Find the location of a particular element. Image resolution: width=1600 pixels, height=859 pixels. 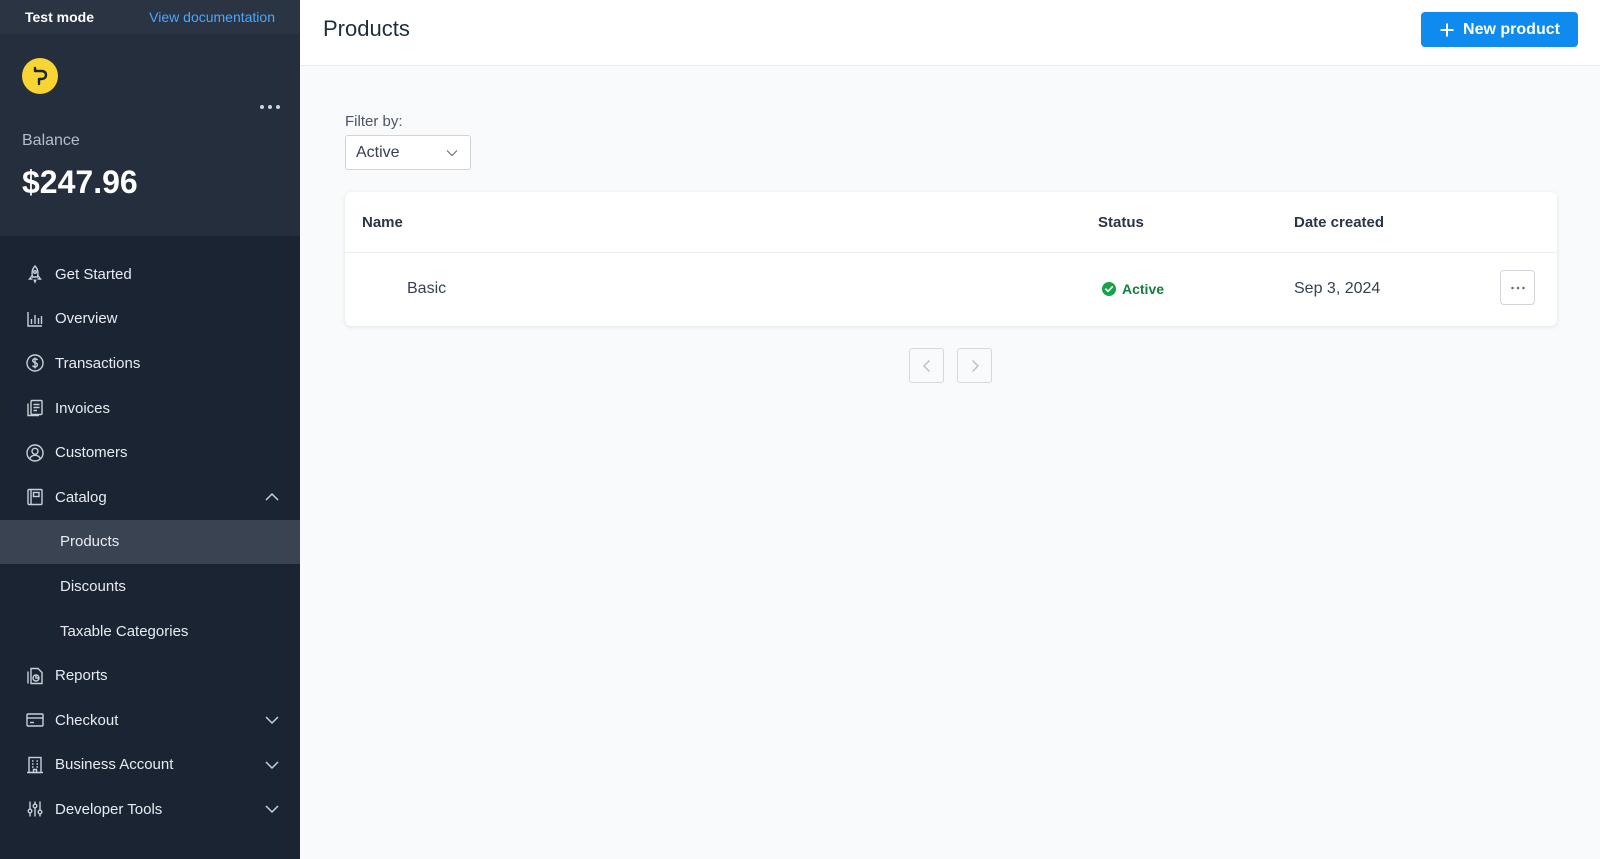

sidebar-item-business-account: Business Account is located at coordinates (150, 765).